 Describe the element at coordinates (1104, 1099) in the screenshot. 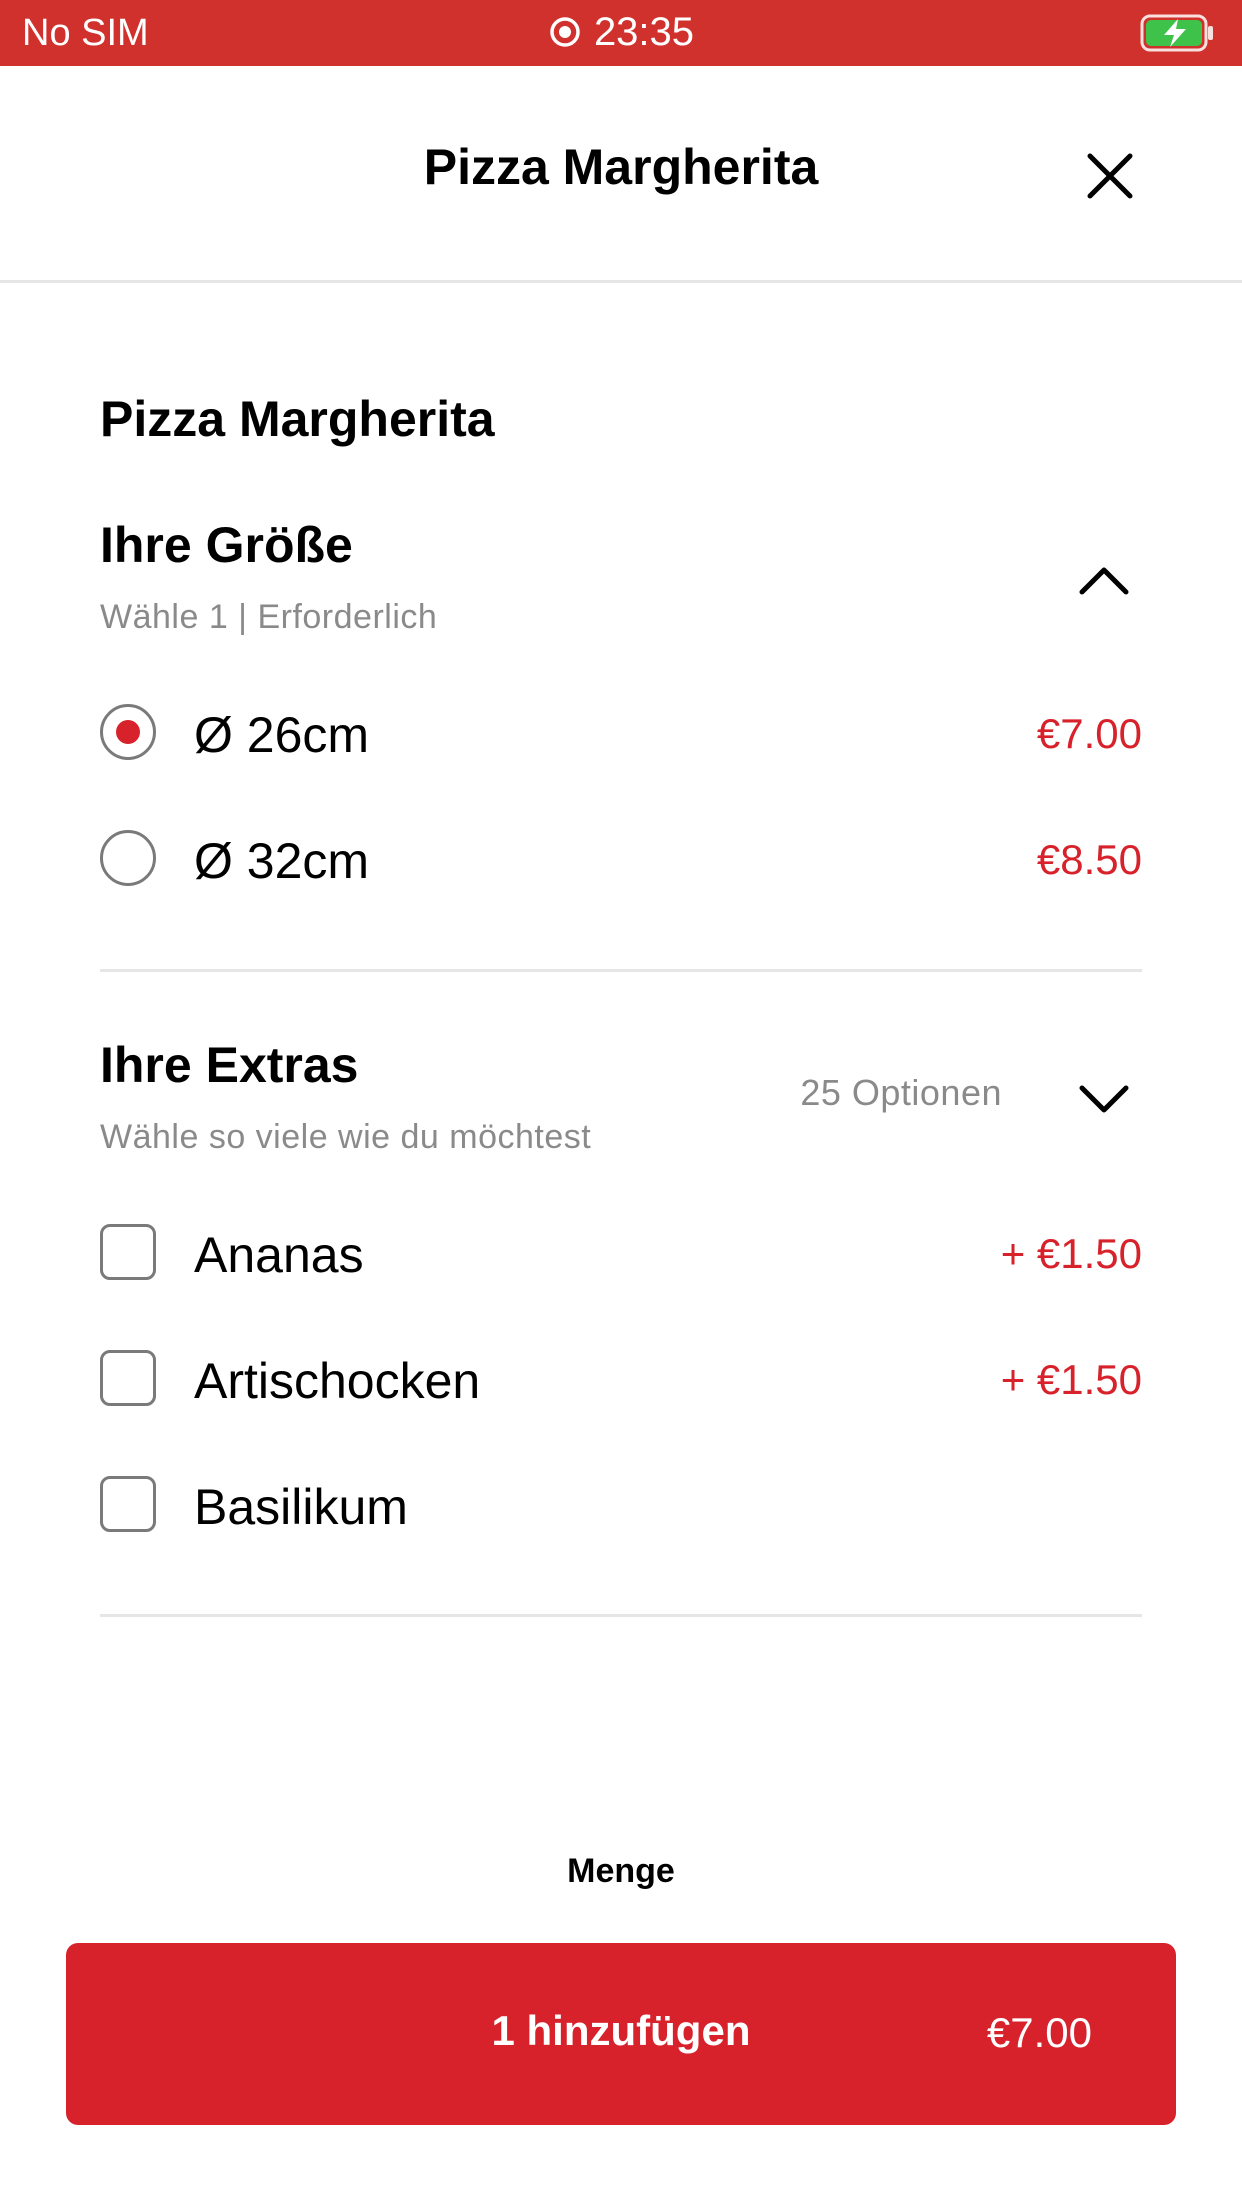

I see `chevron-down-icon` at that location.